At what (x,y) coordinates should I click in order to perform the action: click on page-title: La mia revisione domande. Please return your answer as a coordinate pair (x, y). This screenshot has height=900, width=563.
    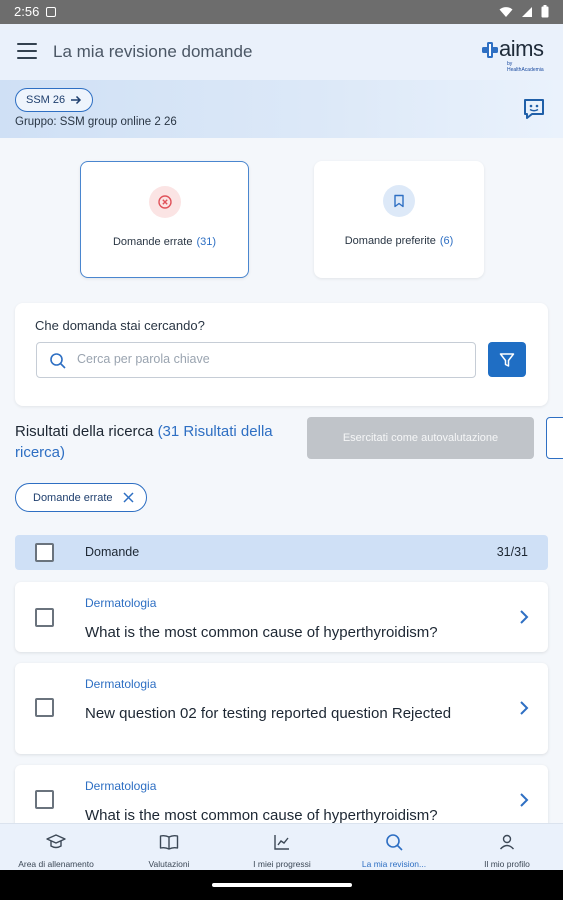
    Looking at the image, I should click on (153, 51).